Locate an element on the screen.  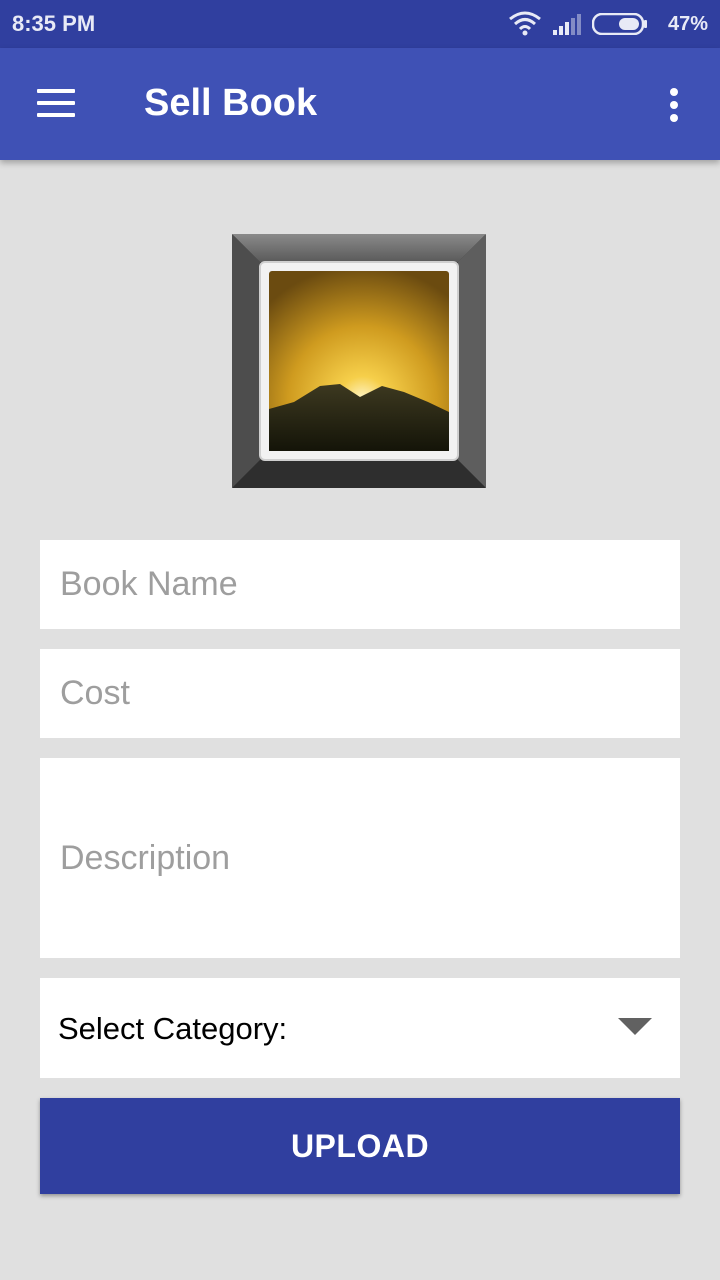
battery-percentage: 47% is located at coordinates (687, 24).